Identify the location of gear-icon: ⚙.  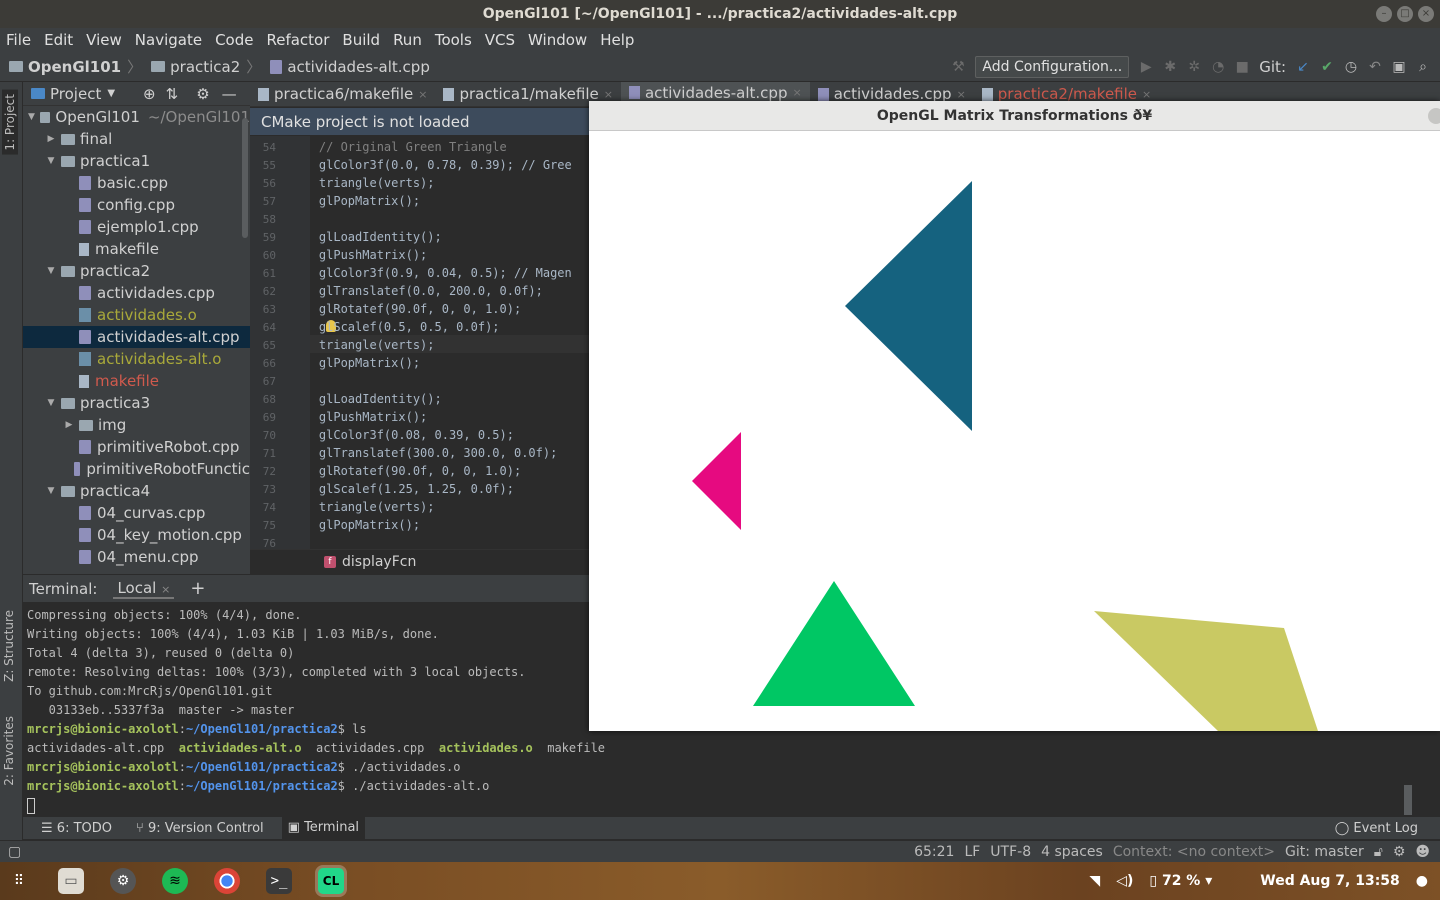
(202, 94).